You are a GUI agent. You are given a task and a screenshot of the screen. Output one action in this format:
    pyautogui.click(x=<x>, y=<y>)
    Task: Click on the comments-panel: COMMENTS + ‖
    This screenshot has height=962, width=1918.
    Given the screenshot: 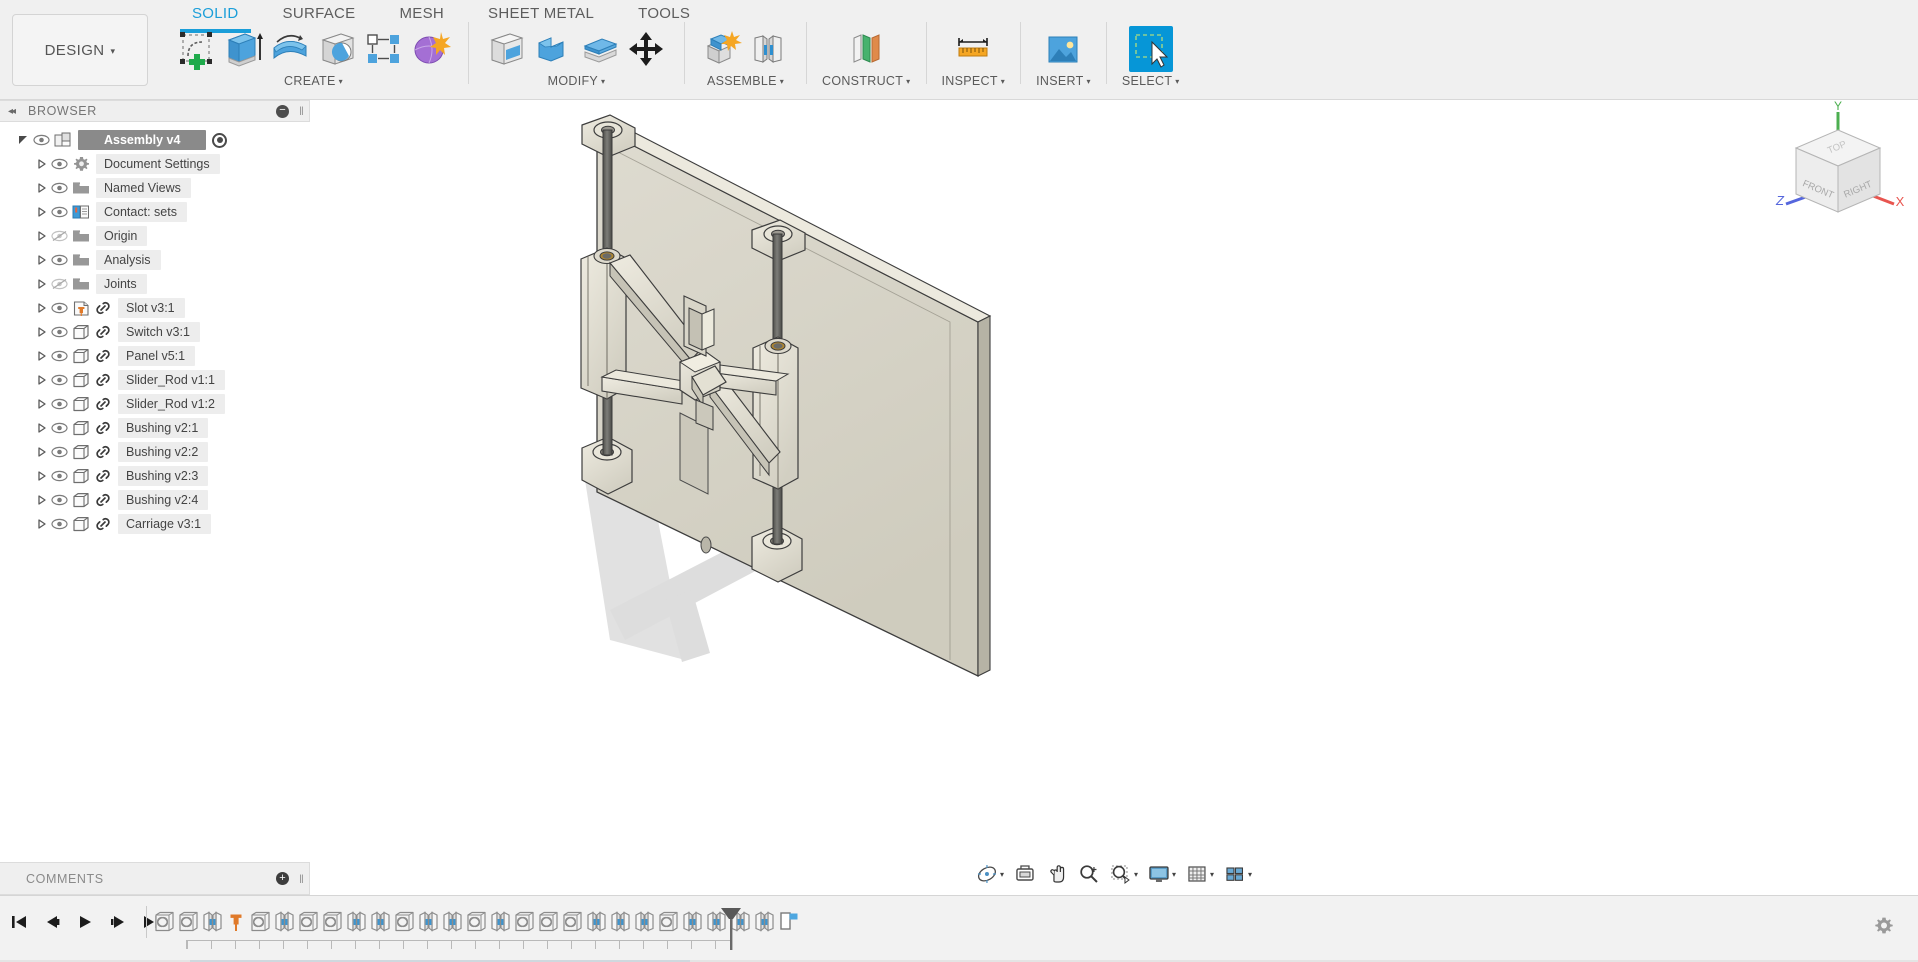 What is the action you would take?
    pyautogui.click(x=155, y=878)
    